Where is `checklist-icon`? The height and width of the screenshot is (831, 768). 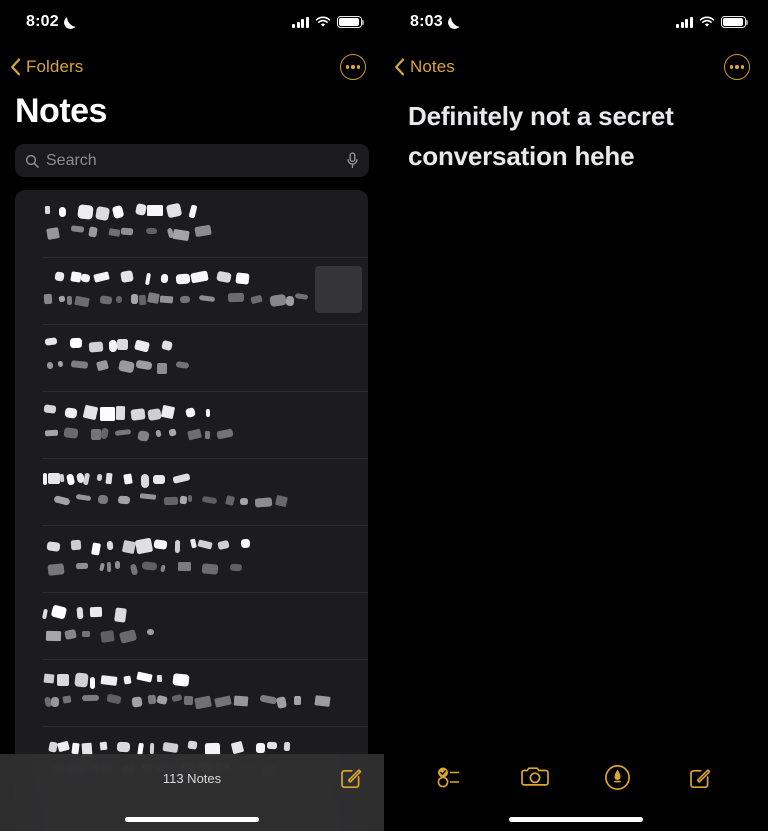
checklist-icon is located at coordinates (452, 777).